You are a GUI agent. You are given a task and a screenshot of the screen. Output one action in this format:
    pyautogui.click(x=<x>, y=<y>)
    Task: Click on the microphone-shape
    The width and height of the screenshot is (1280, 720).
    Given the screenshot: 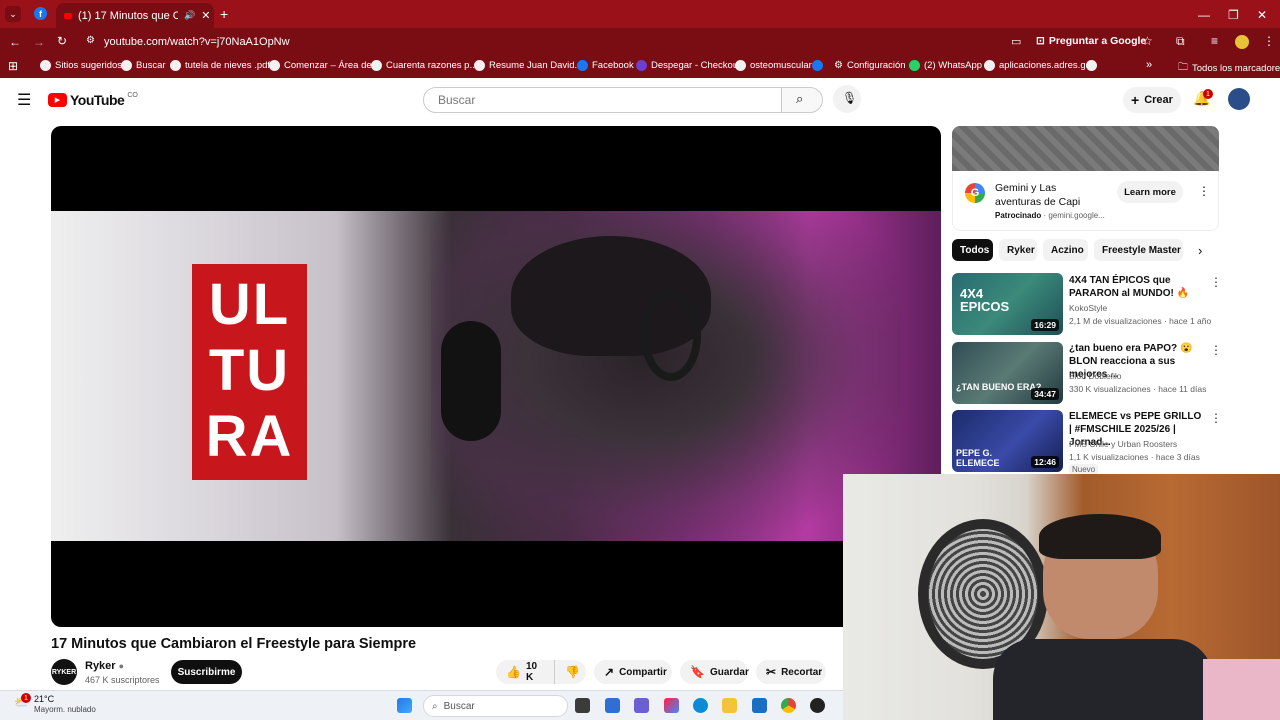 What is the action you would take?
    pyautogui.click(x=471, y=381)
    